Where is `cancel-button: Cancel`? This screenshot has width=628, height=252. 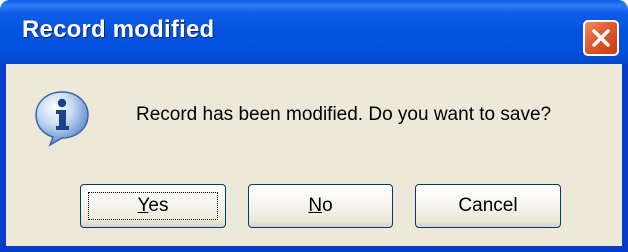
cancel-button: Cancel is located at coordinates (488, 206).